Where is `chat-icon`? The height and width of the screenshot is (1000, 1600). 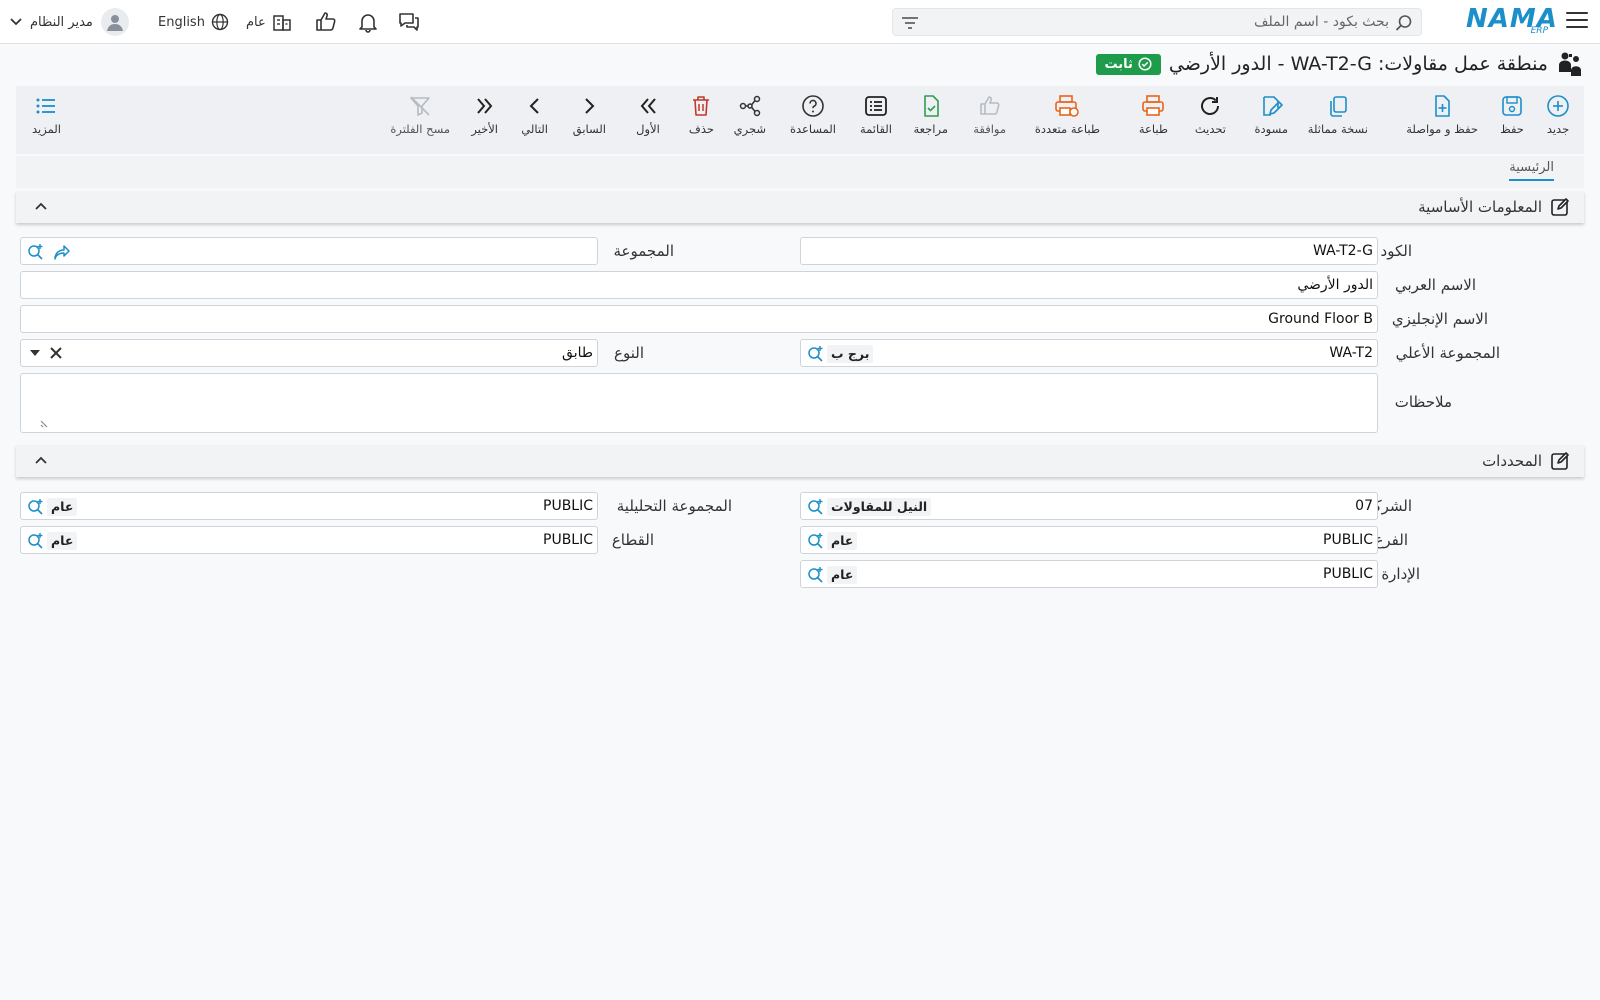
chat-icon is located at coordinates (409, 22).